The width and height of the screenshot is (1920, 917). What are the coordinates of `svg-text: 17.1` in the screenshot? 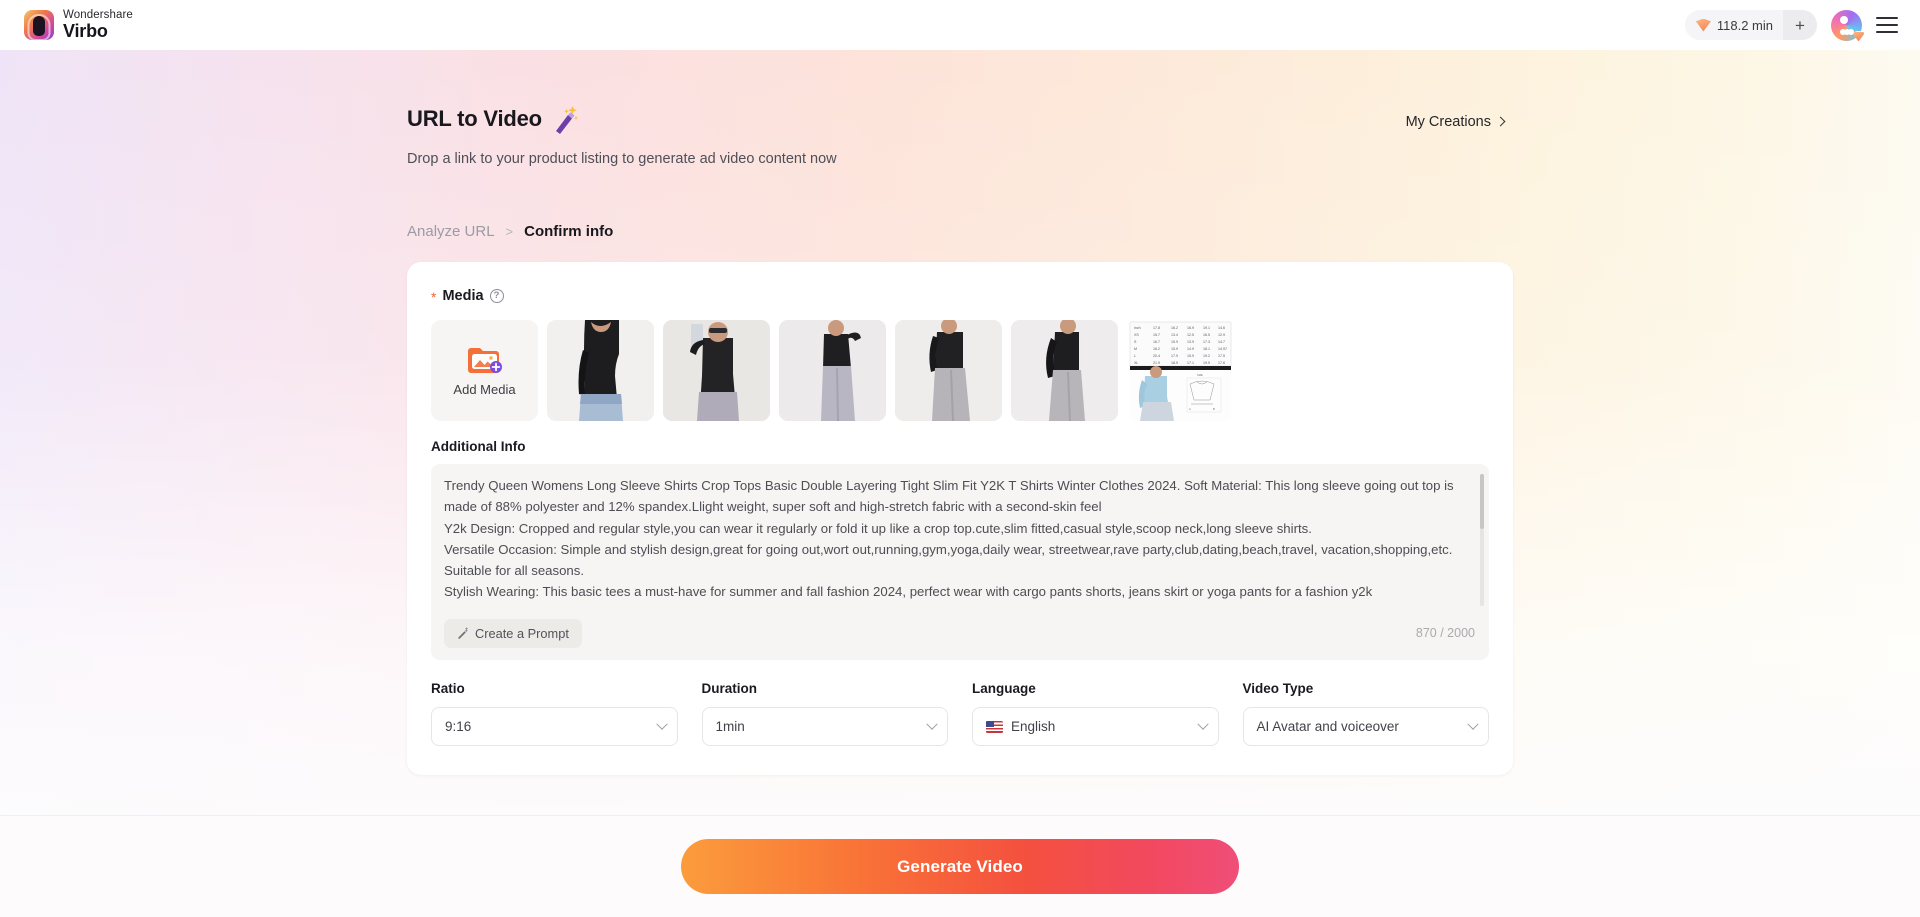 It's located at (1190, 363).